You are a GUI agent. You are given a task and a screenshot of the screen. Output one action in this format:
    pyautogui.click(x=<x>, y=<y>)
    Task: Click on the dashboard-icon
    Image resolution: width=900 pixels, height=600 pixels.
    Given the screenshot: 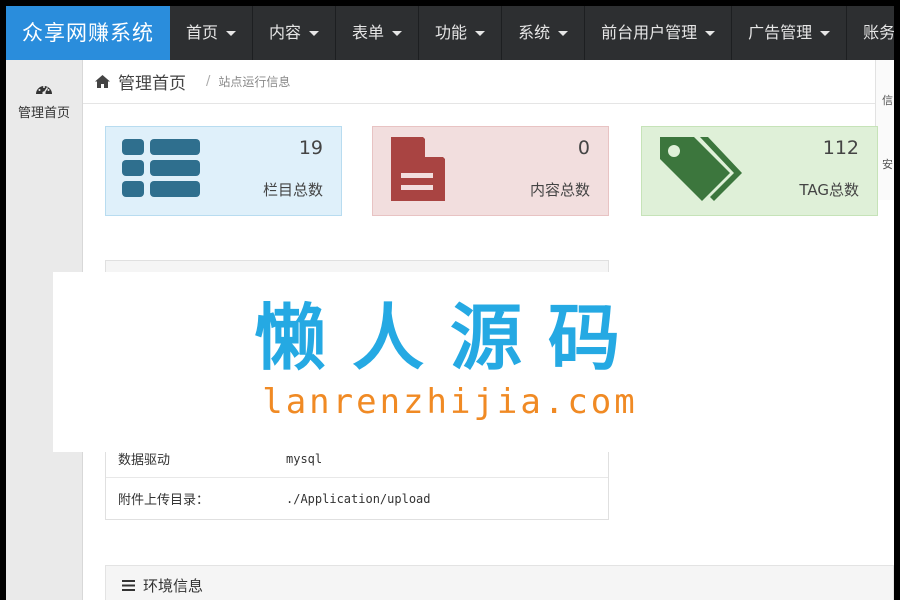 What is the action you would take?
    pyautogui.click(x=44, y=90)
    